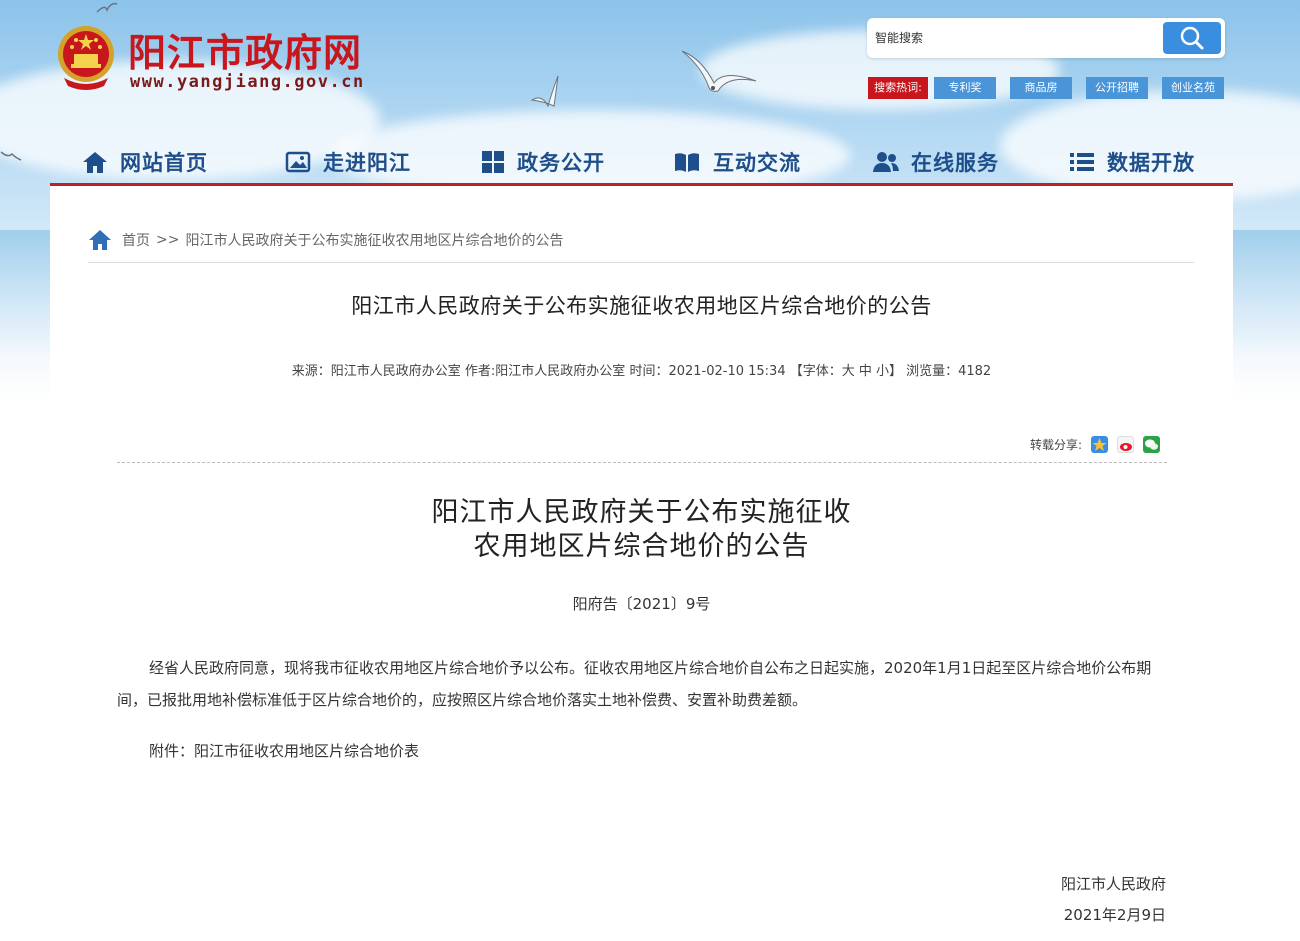 The width and height of the screenshot is (1300, 941). I want to click on search-box, so click(1046, 38).